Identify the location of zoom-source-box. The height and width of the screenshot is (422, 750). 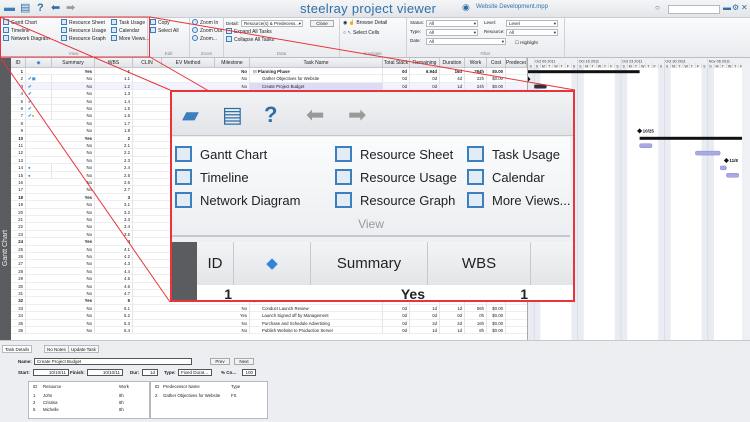
(75, 37).